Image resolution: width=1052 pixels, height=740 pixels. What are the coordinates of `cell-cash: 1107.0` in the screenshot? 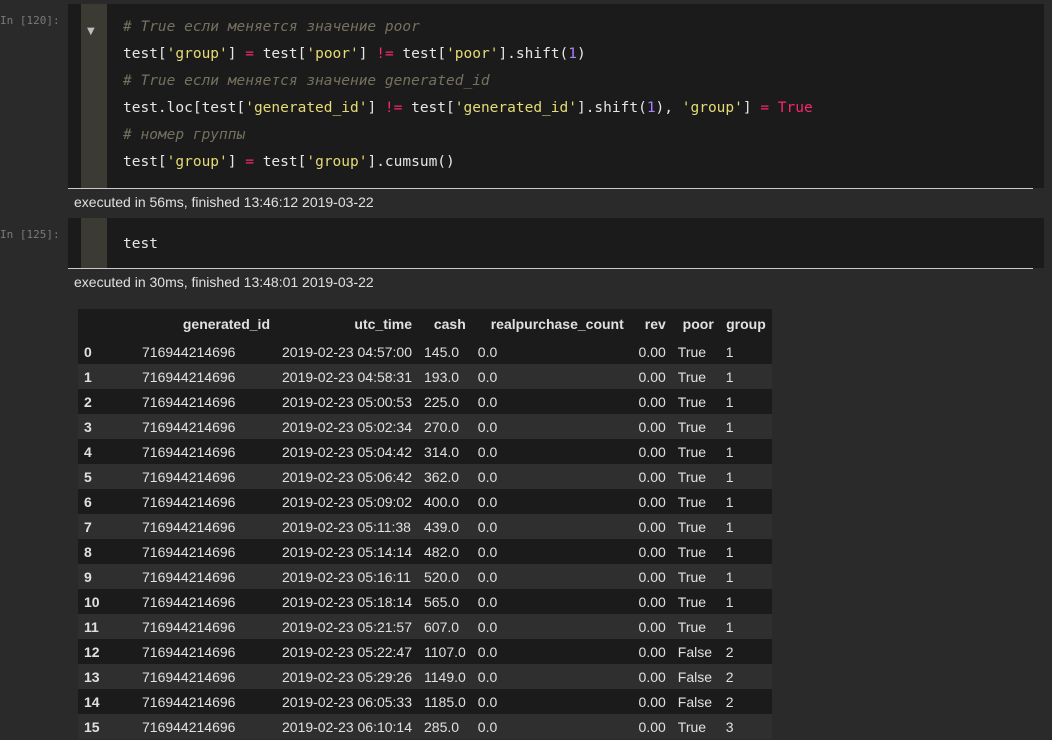 It's located at (445, 651).